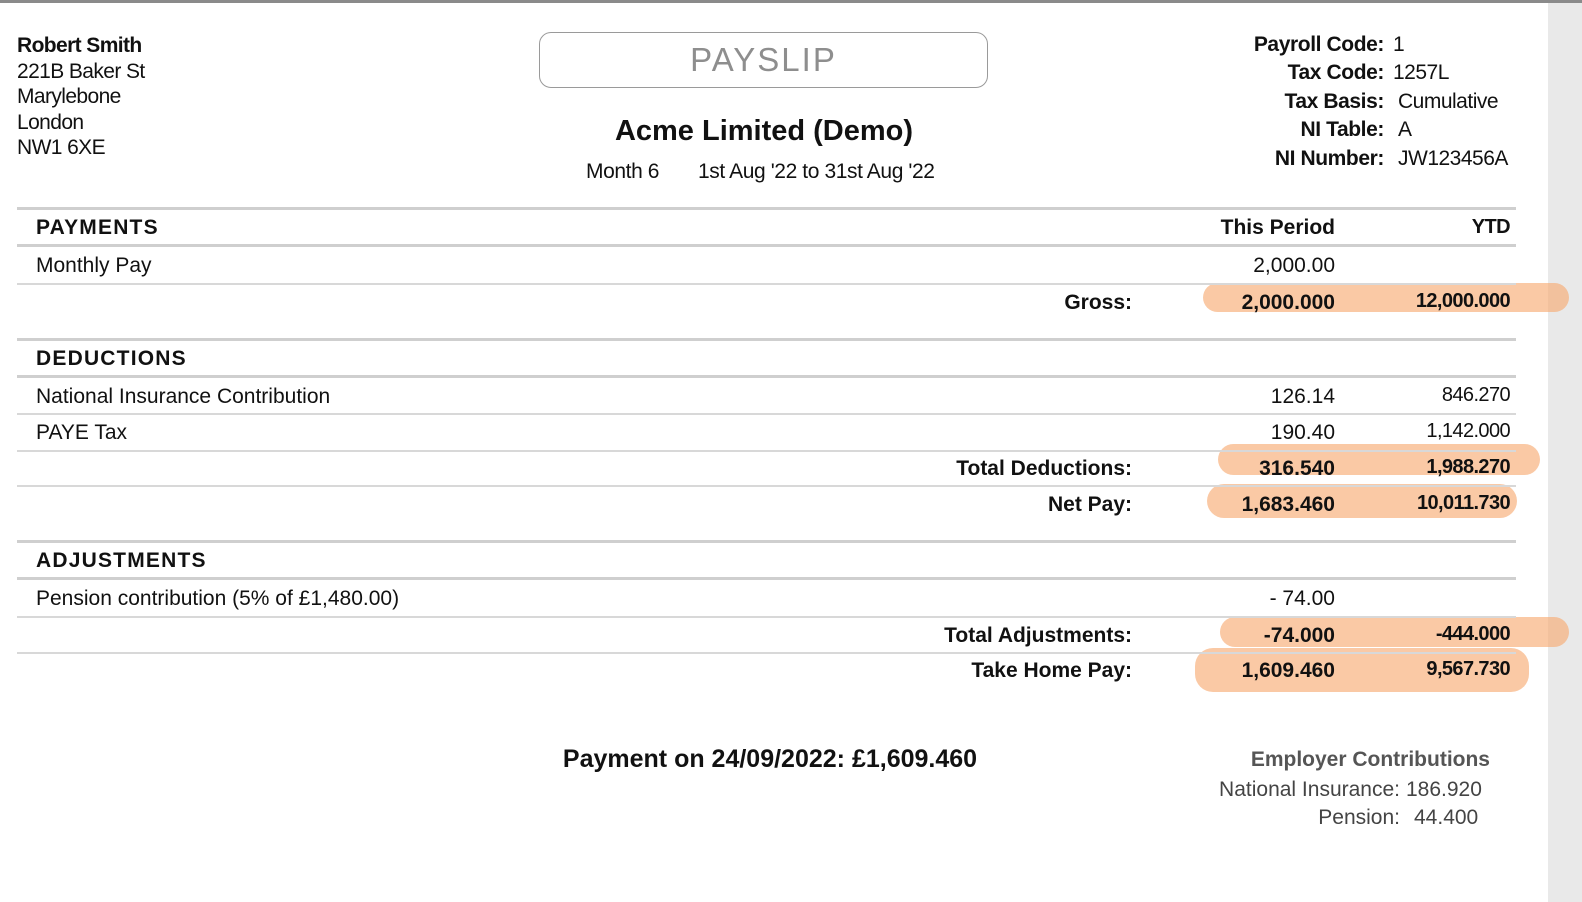 The width and height of the screenshot is (1582, 902). What do you see at coordinates (1302, 432) in the screenshot?
I see `deduction-row-this: 190.40` at bounding box center [1302, 432].